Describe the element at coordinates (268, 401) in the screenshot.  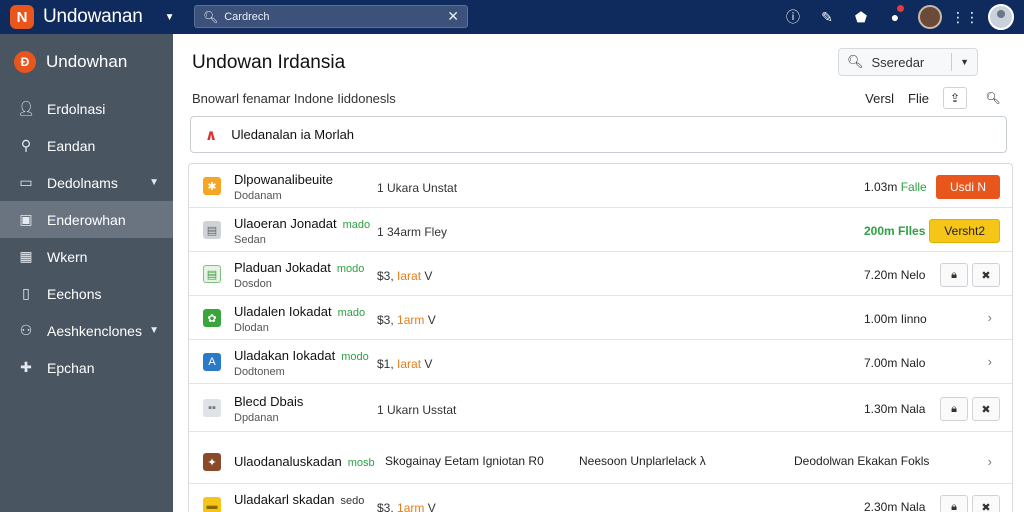
I see `row-title: Blecd Dbais` at that location.